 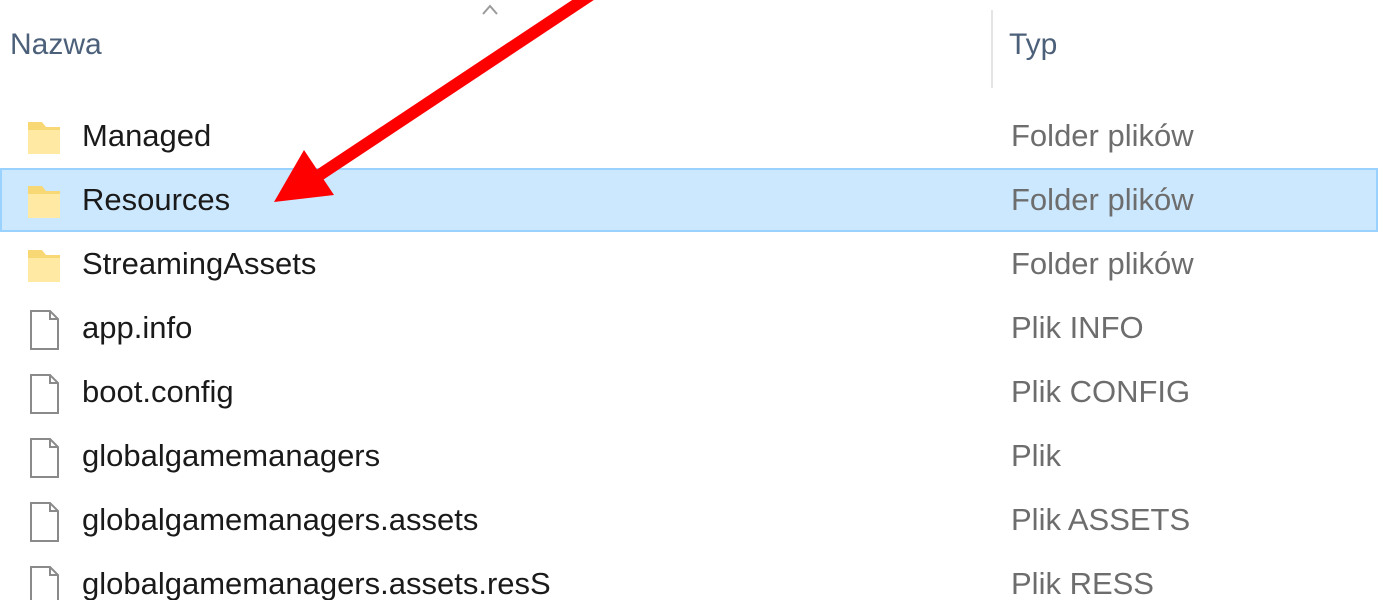 What do you see at coordinates (689, 520) in the screenshot?
I see `file-row: globalgamemanagers.assets Plik ASSETS` at bounding box center [689, 520].